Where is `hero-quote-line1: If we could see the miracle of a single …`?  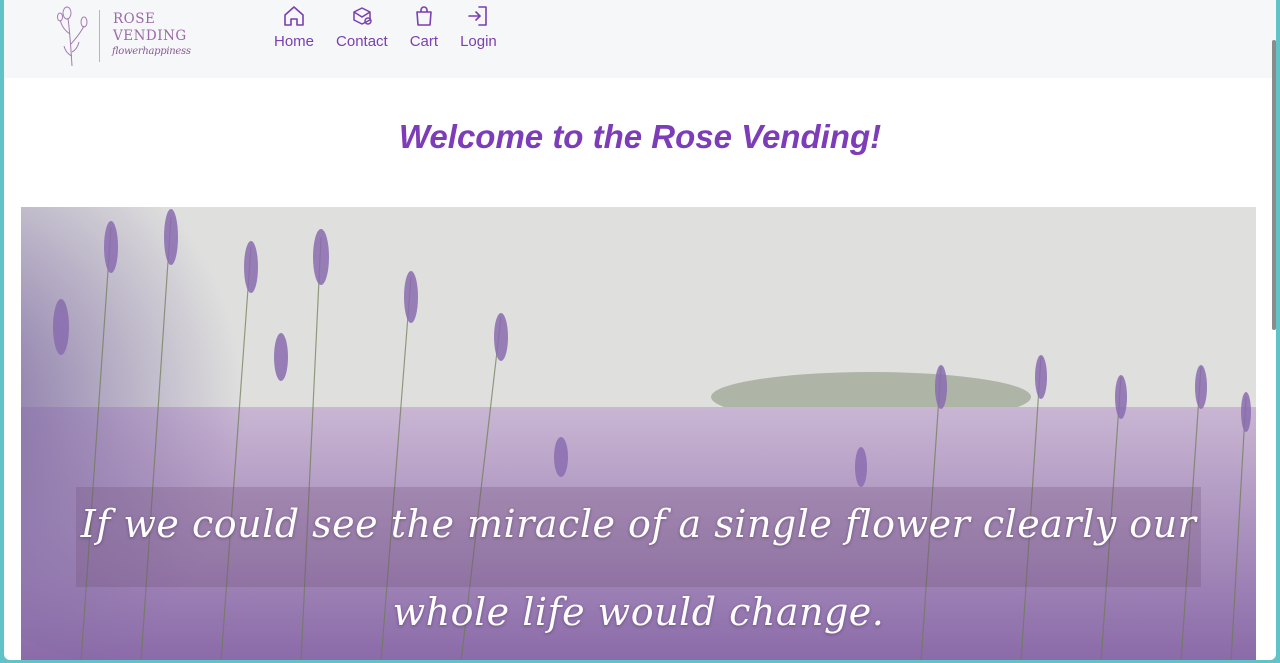
hero-quote-line1: If we could see the miracle of a single … is located at coordinates (638, 524).